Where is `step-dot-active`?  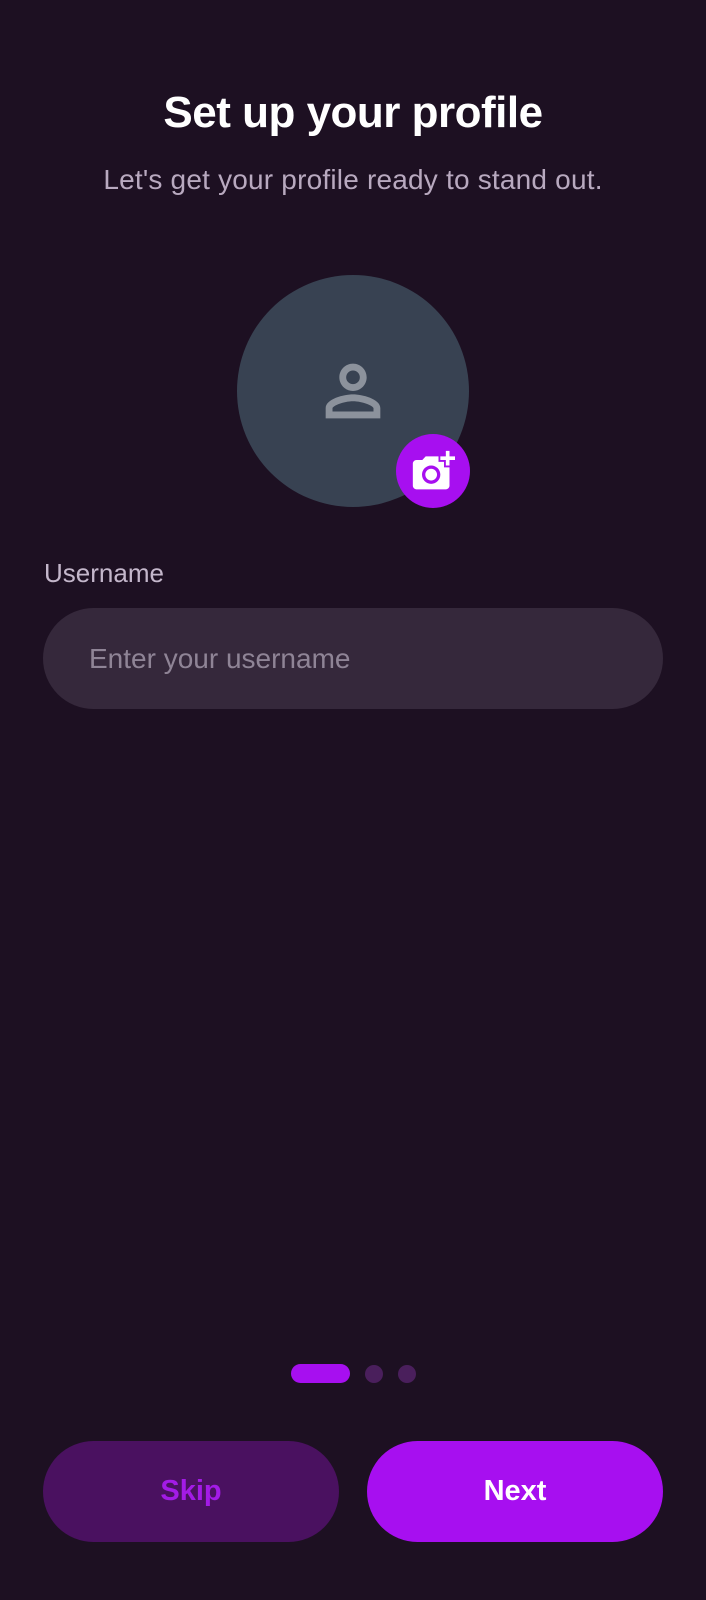 step-dot-active is located at coordinates (320, 1373).